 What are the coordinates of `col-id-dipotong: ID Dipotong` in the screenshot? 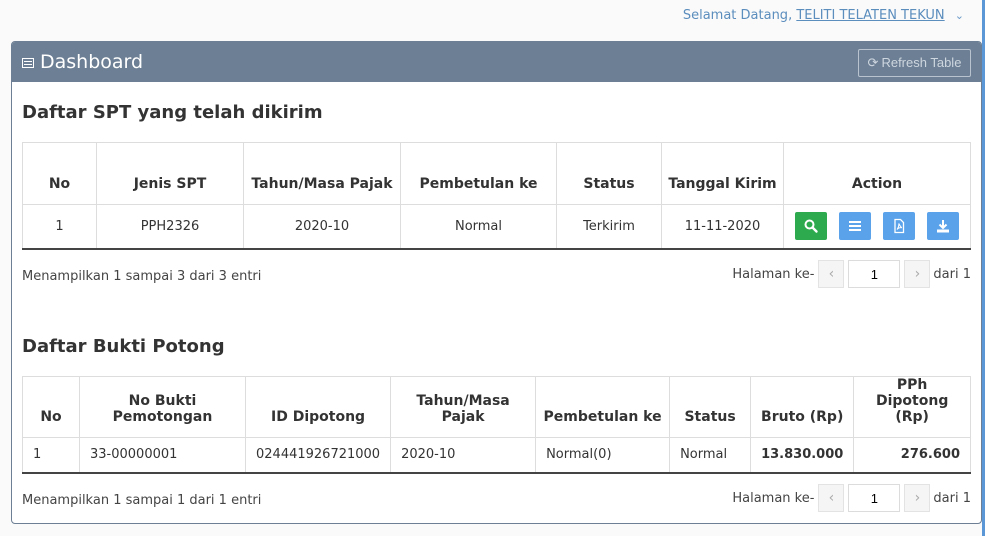 It's located at (318, 407).